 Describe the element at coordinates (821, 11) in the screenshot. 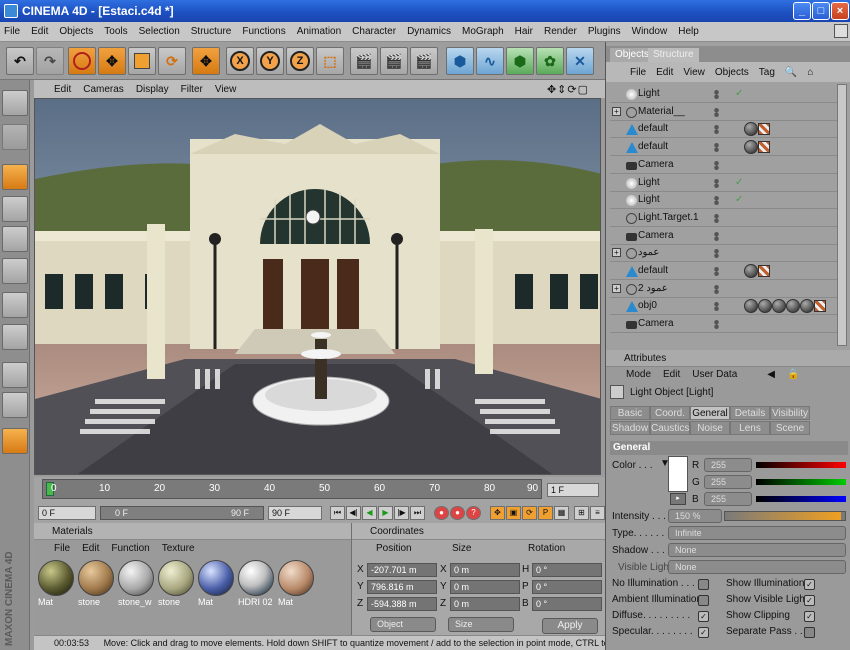

I see `maximize-button: □` at that location.